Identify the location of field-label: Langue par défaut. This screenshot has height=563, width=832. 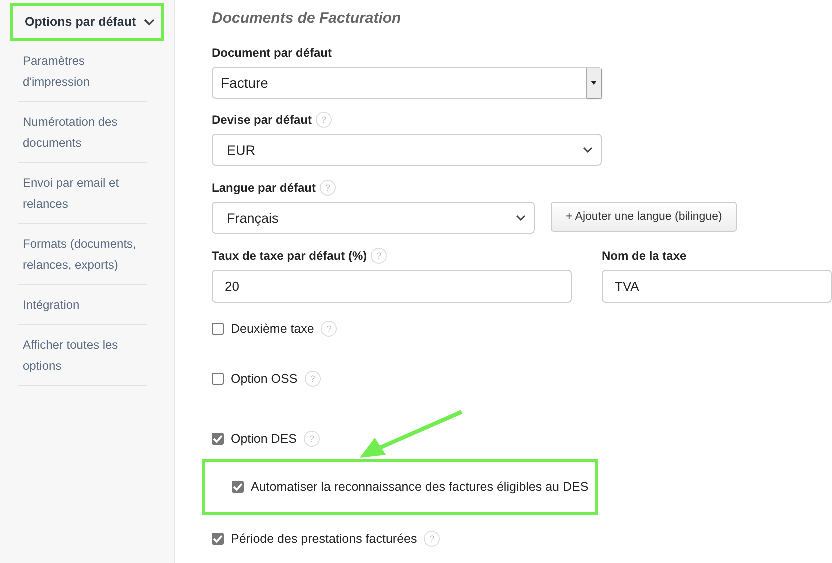
(264, 188).